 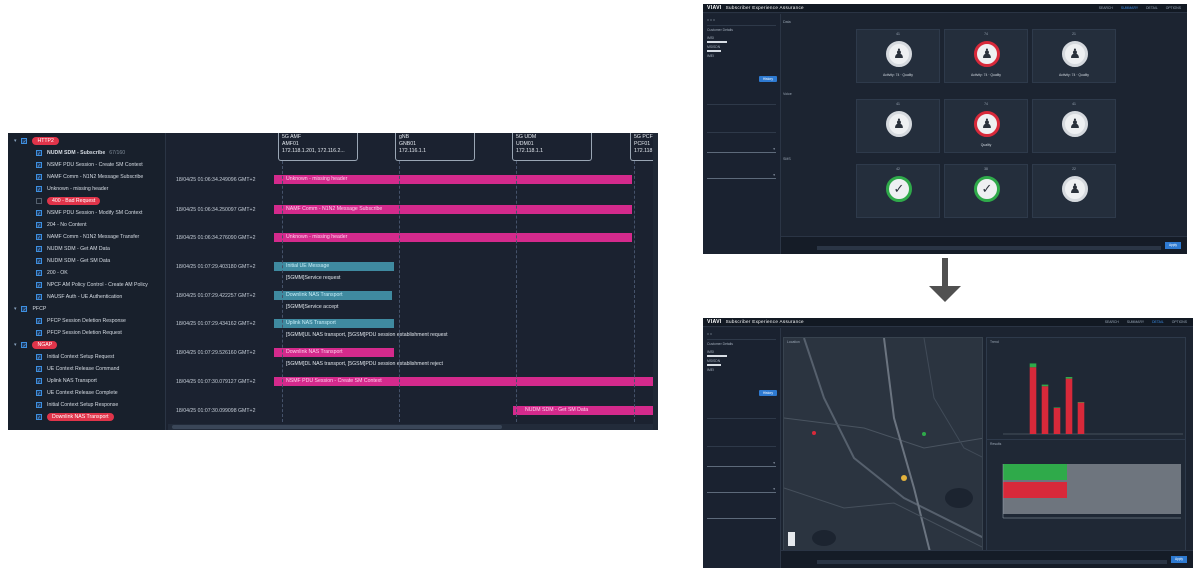 What do you see at coordinates (741, 515) in the screenshot?
I see `time-select` at bounding box center [741, 515].